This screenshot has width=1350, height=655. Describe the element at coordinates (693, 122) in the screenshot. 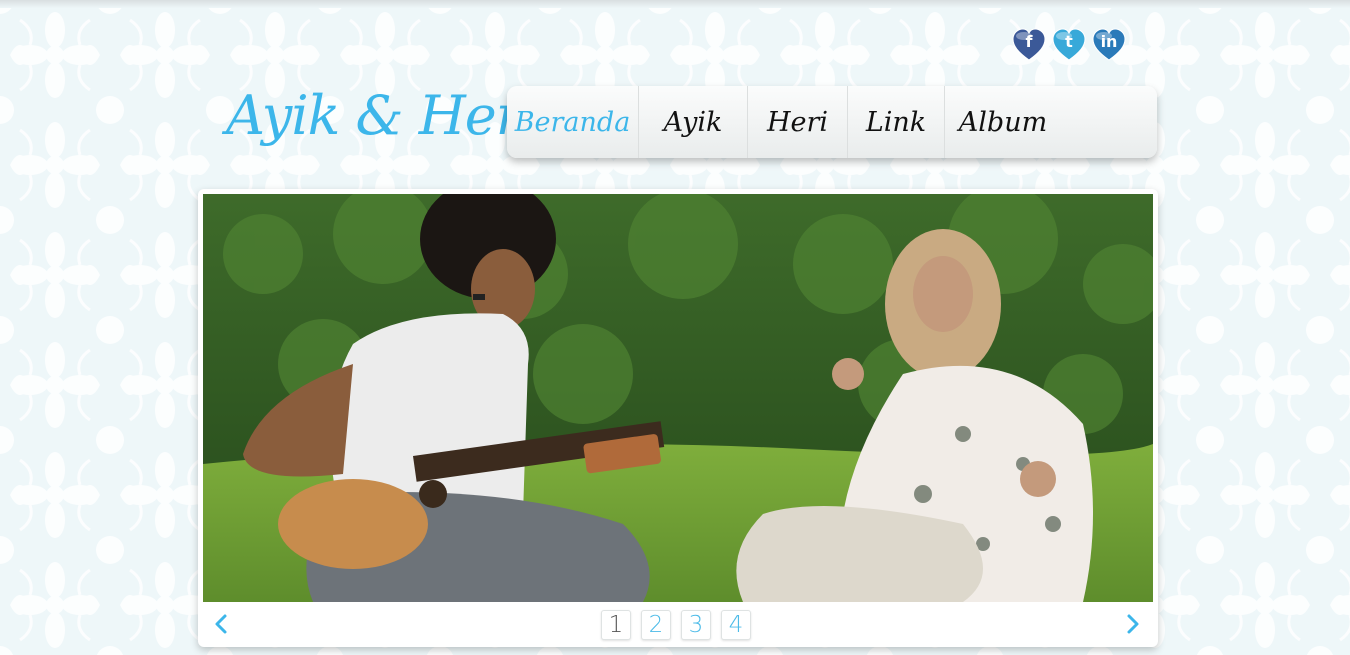

I see `nav-item-ayik: Ayik` at that location.